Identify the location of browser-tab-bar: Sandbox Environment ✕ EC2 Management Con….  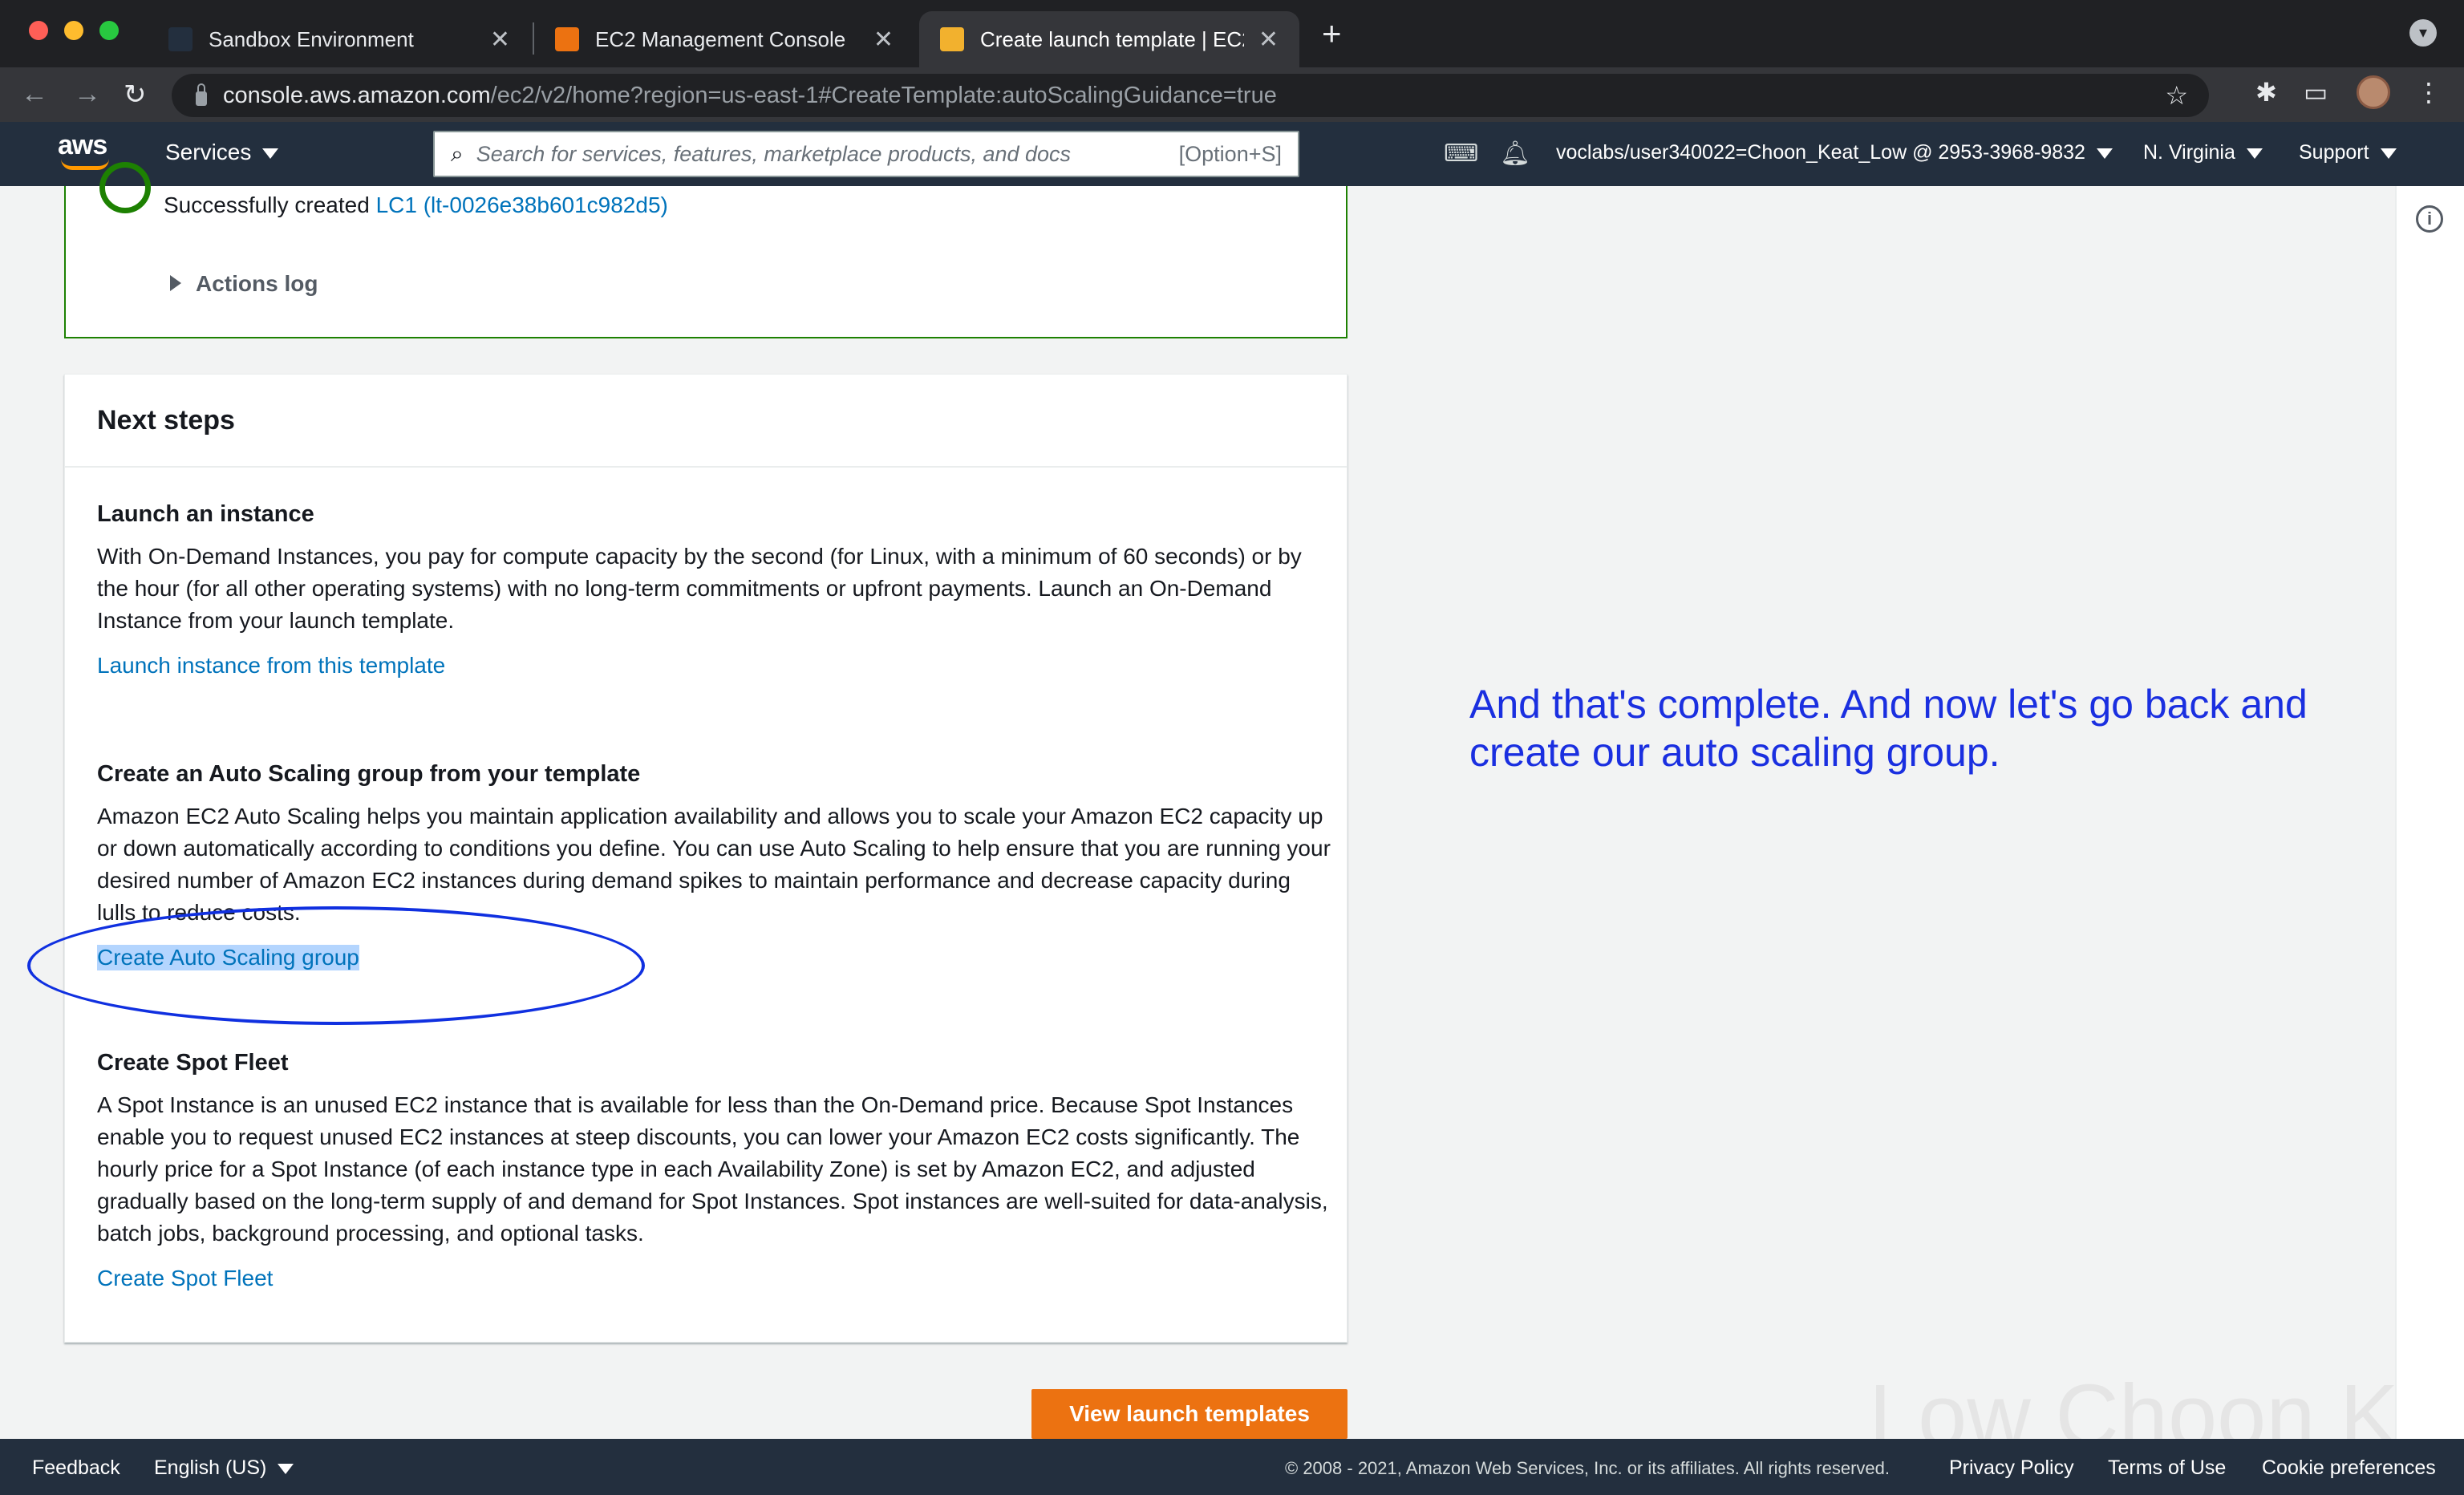
(1232, 33).